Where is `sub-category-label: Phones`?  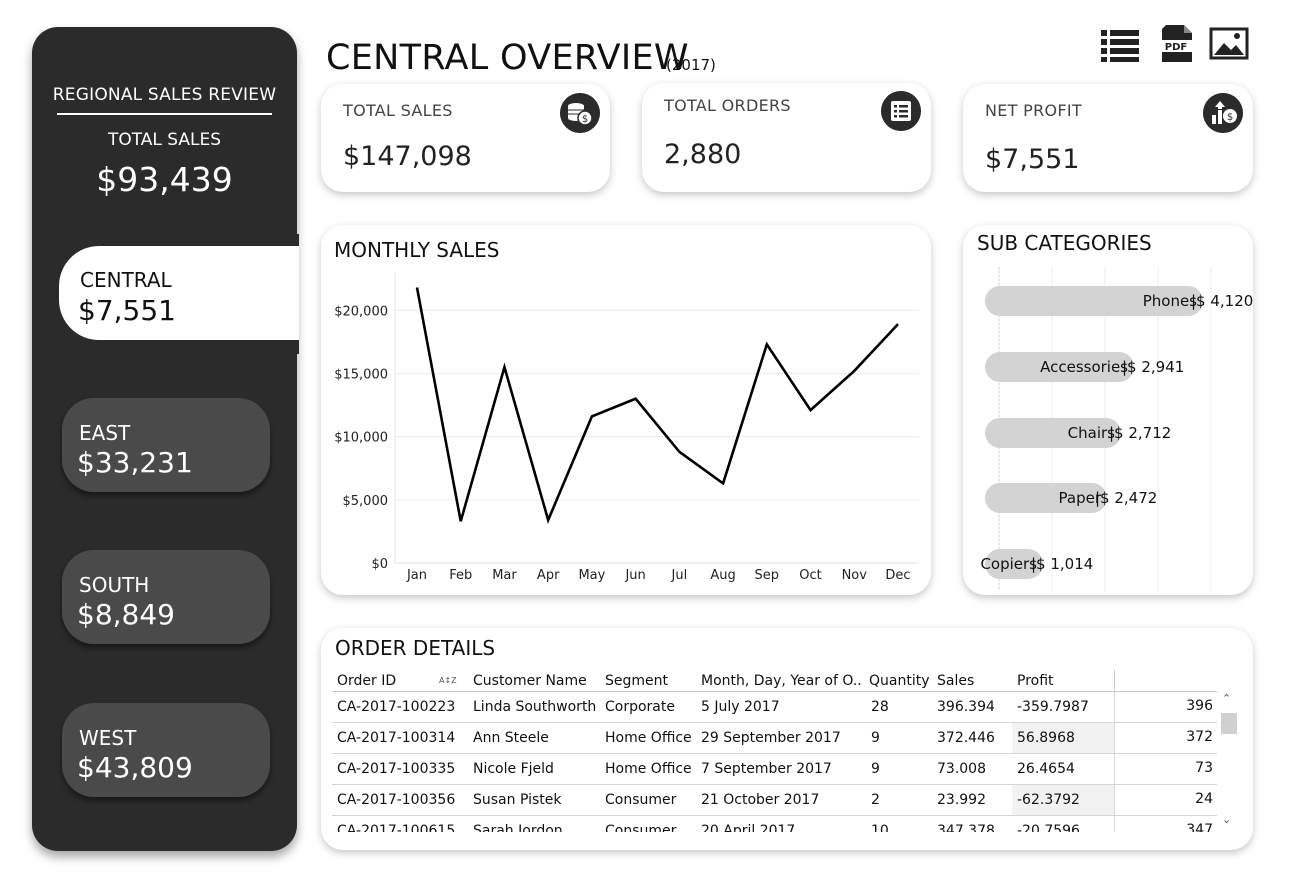
sub-category-label: Phones is located at coordinates (1169, 301).